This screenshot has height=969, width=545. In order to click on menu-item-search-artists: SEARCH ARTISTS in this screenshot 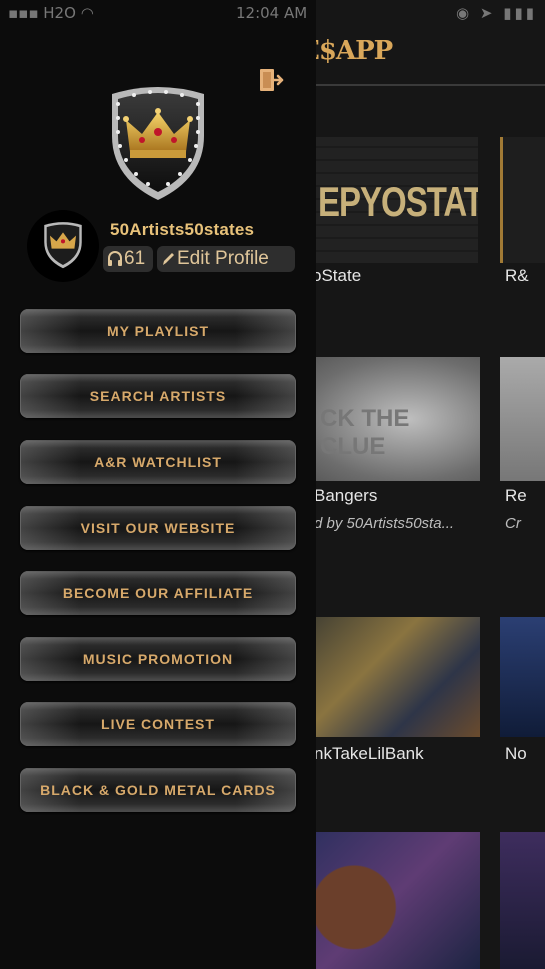, I will do `click(158, 396)`.